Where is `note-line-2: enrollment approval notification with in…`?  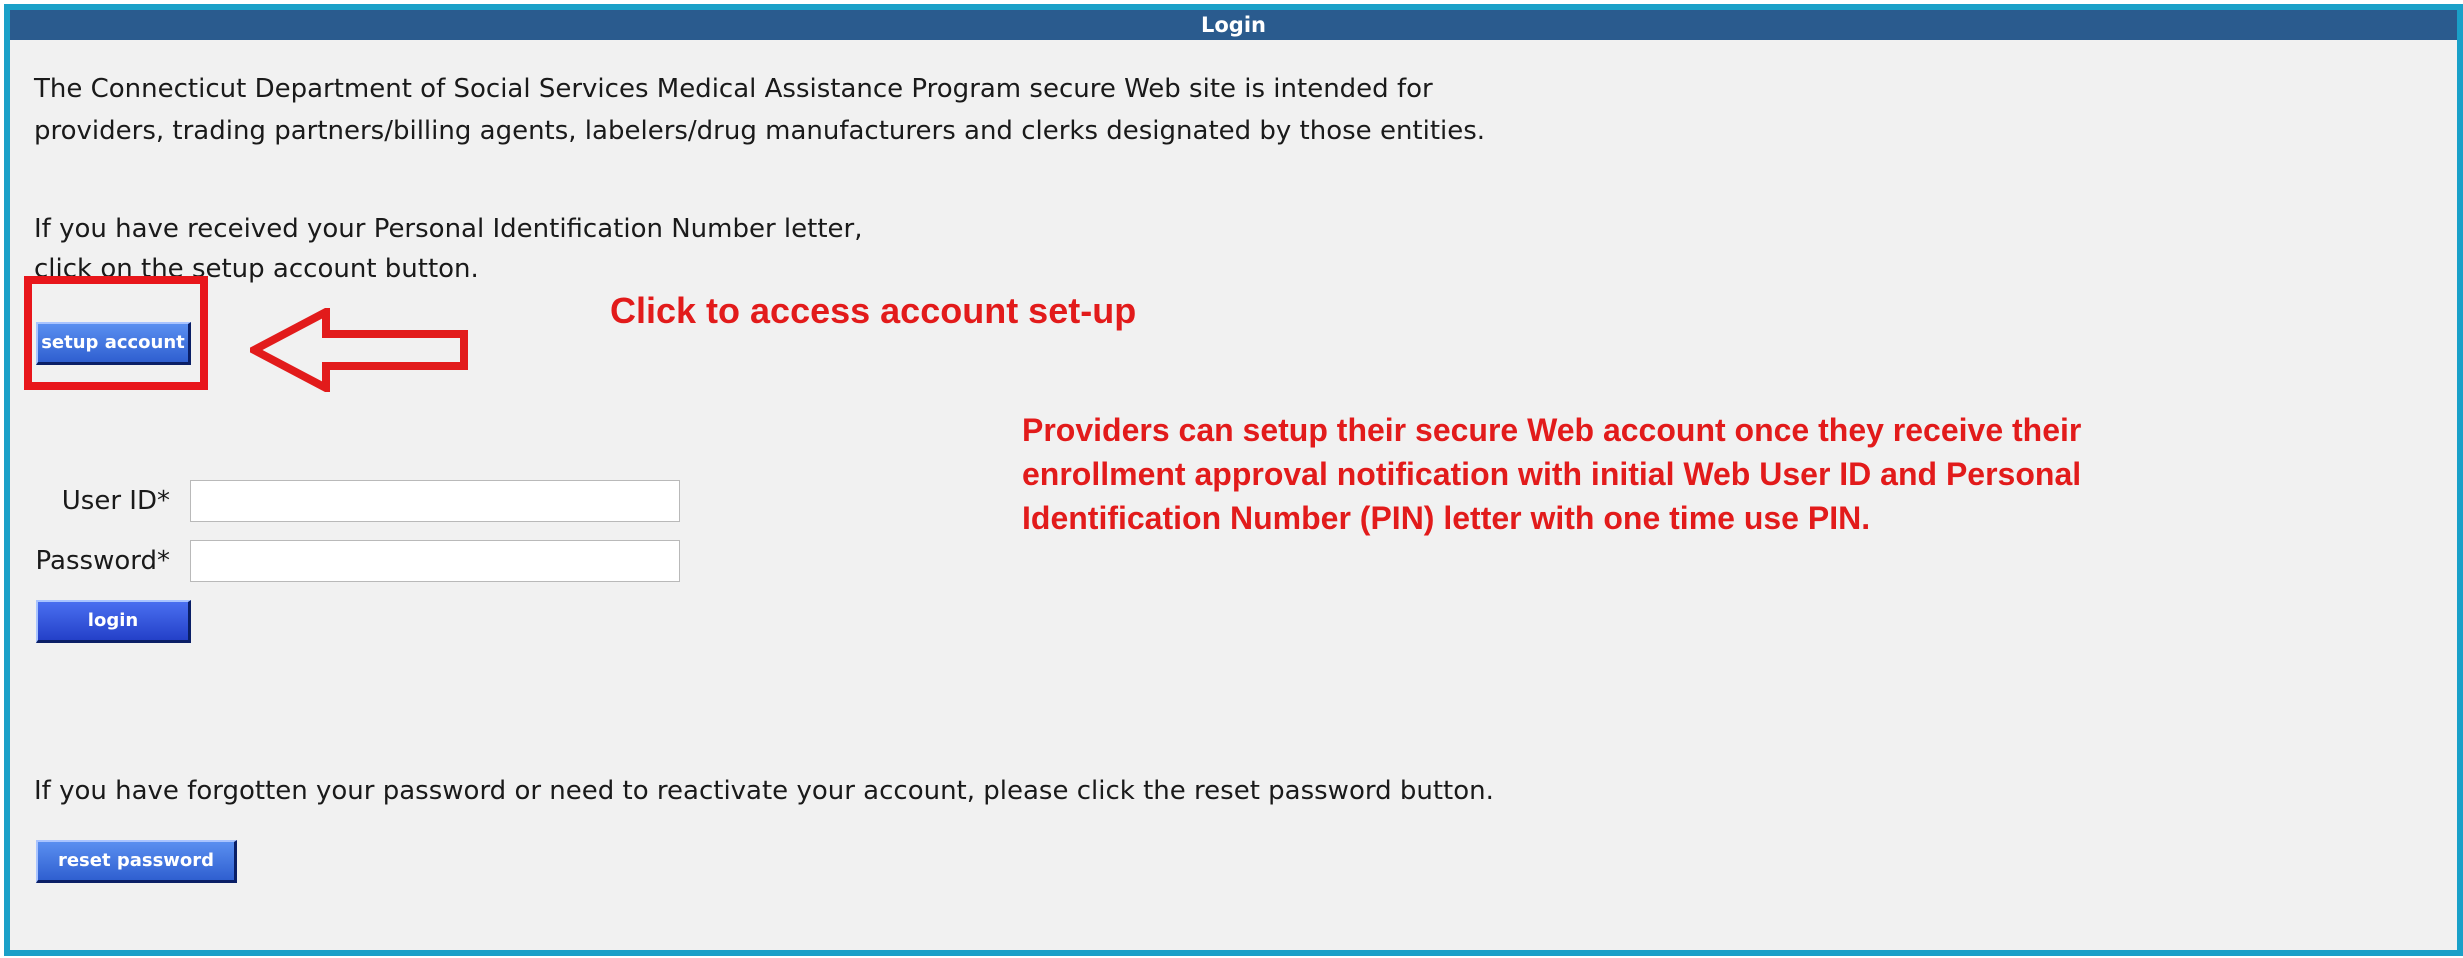 note-line-2: enrollment approval notification with in… is located at coordinates (1552, 474).